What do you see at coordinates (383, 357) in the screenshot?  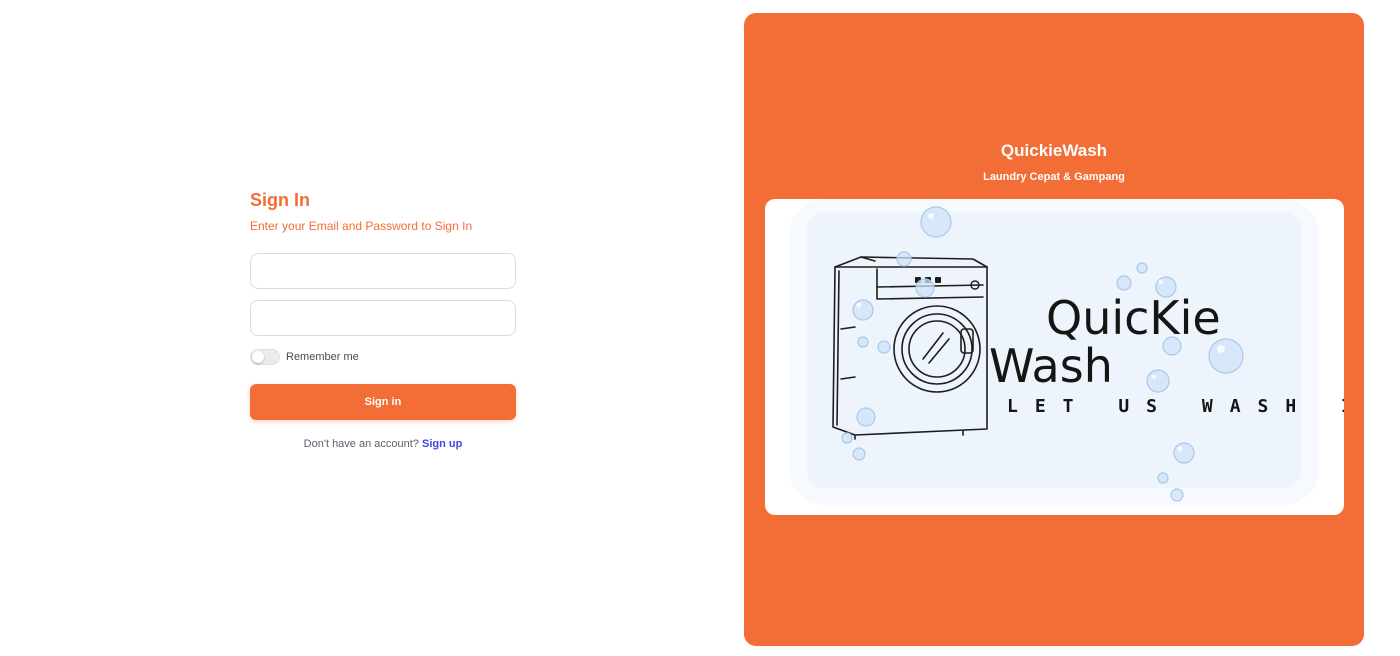 I see `remember-me-row: Remember me` at bounding box center [383, 357].